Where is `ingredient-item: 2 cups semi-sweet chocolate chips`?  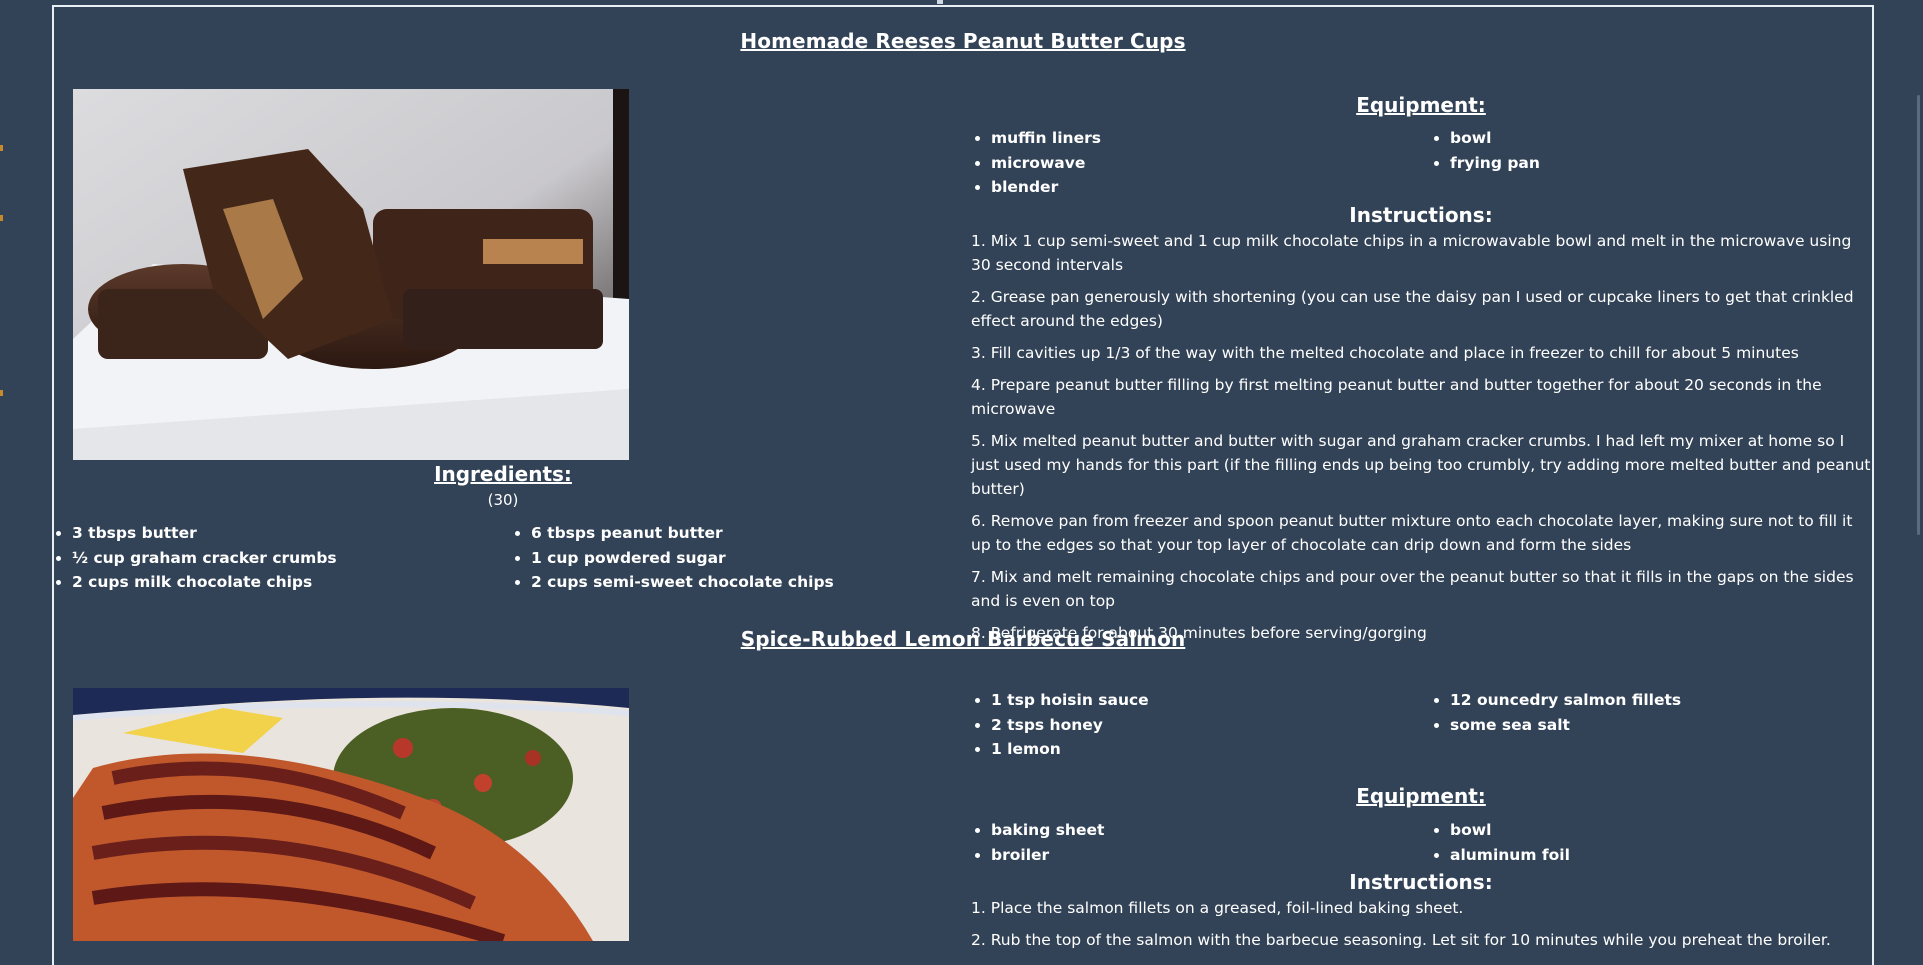
ingredient-item: 2 cups semi-sweet chocolate chips is located at coordinates (682, 582).